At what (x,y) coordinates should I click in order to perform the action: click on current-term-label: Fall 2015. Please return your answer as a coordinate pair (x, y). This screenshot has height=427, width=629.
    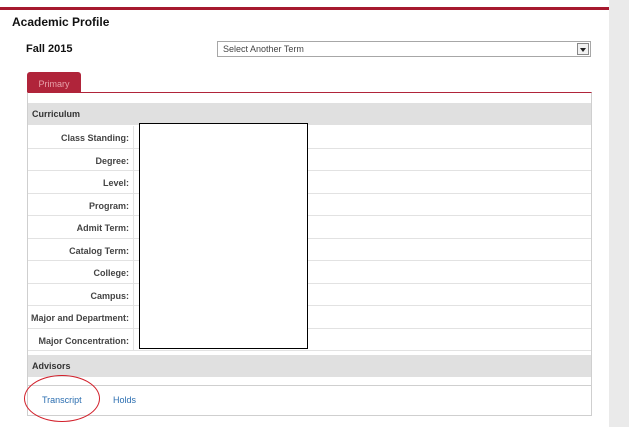
    Looking at the image, I should click on (49, 49).